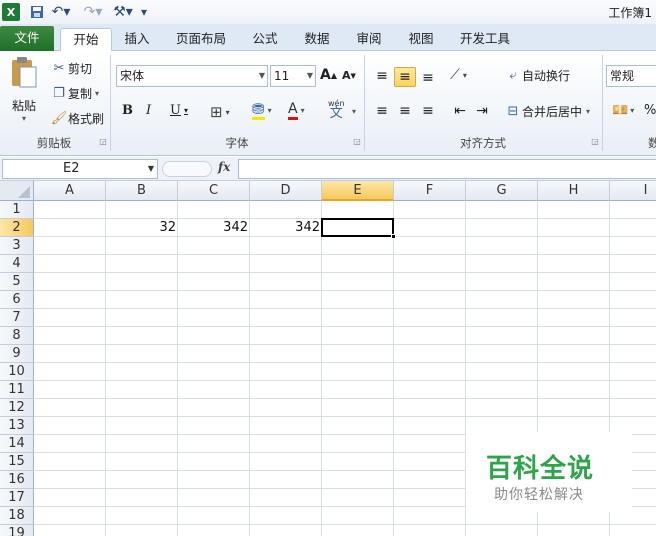 The image size is (656, 536). I want to click on active-cell-border, so click(357, 227).